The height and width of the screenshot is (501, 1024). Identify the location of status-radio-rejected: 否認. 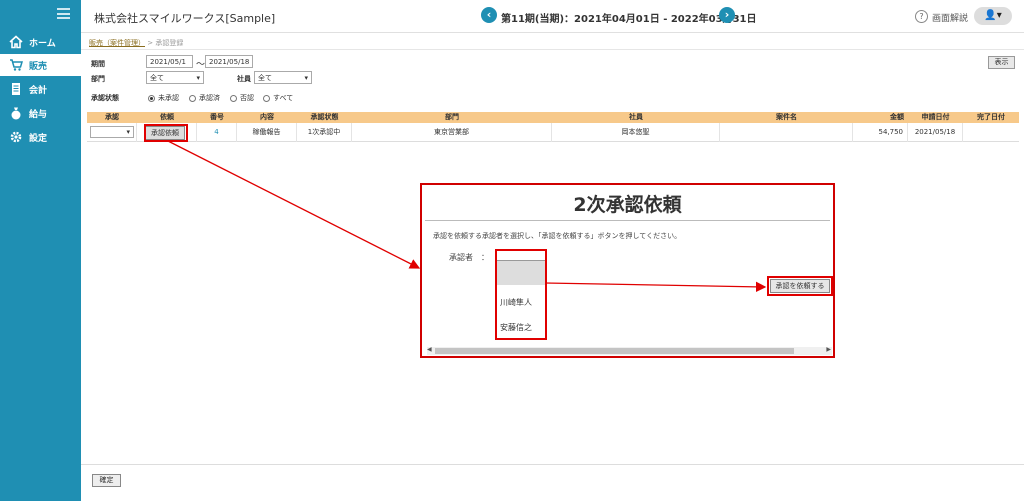
(242, 98).